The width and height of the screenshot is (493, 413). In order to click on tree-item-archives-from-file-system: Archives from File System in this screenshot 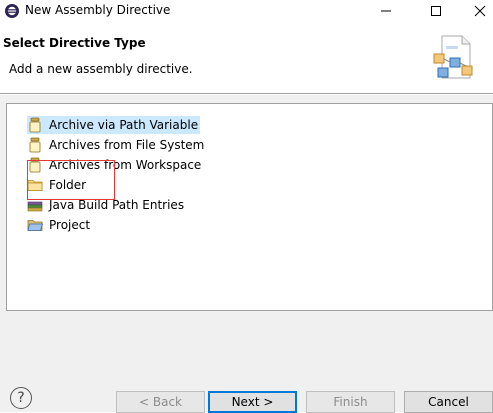, I will do `click(116, 145)`.